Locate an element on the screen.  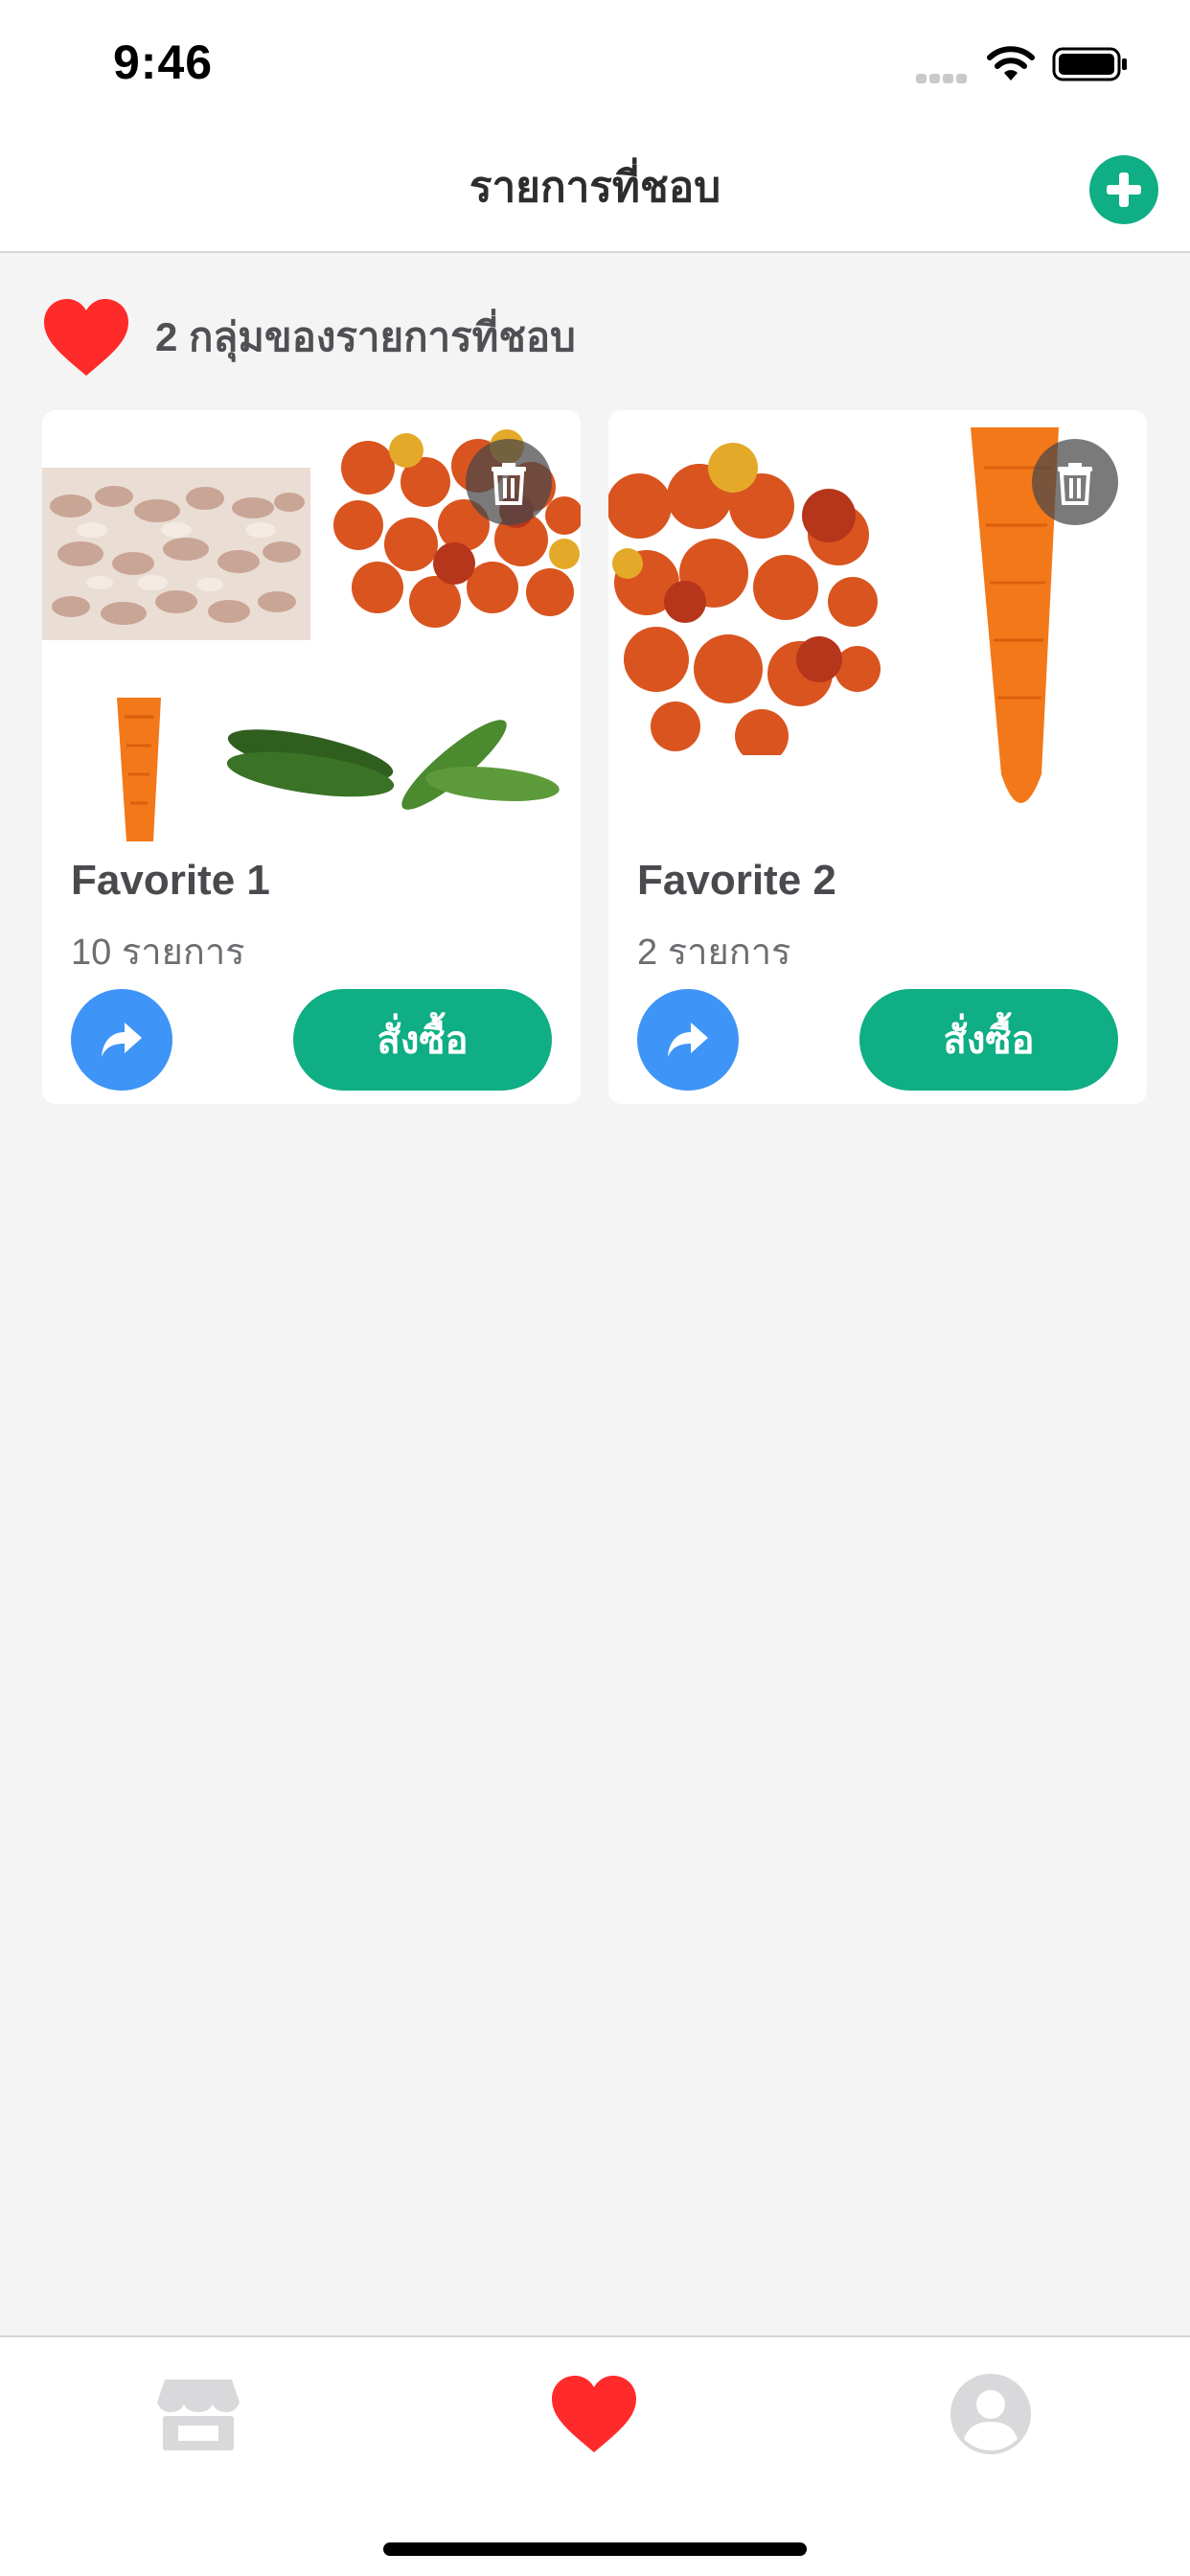
group-summary: 2 กลุ่มของรายการที่ชอบ is located at coordinates (309, 337).